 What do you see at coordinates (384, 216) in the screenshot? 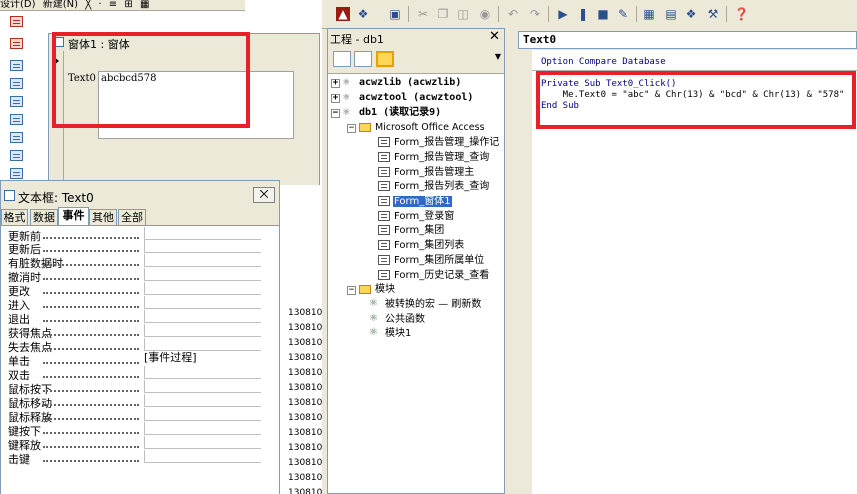
I see `form-module-icon` at bounding box center [384, 216].